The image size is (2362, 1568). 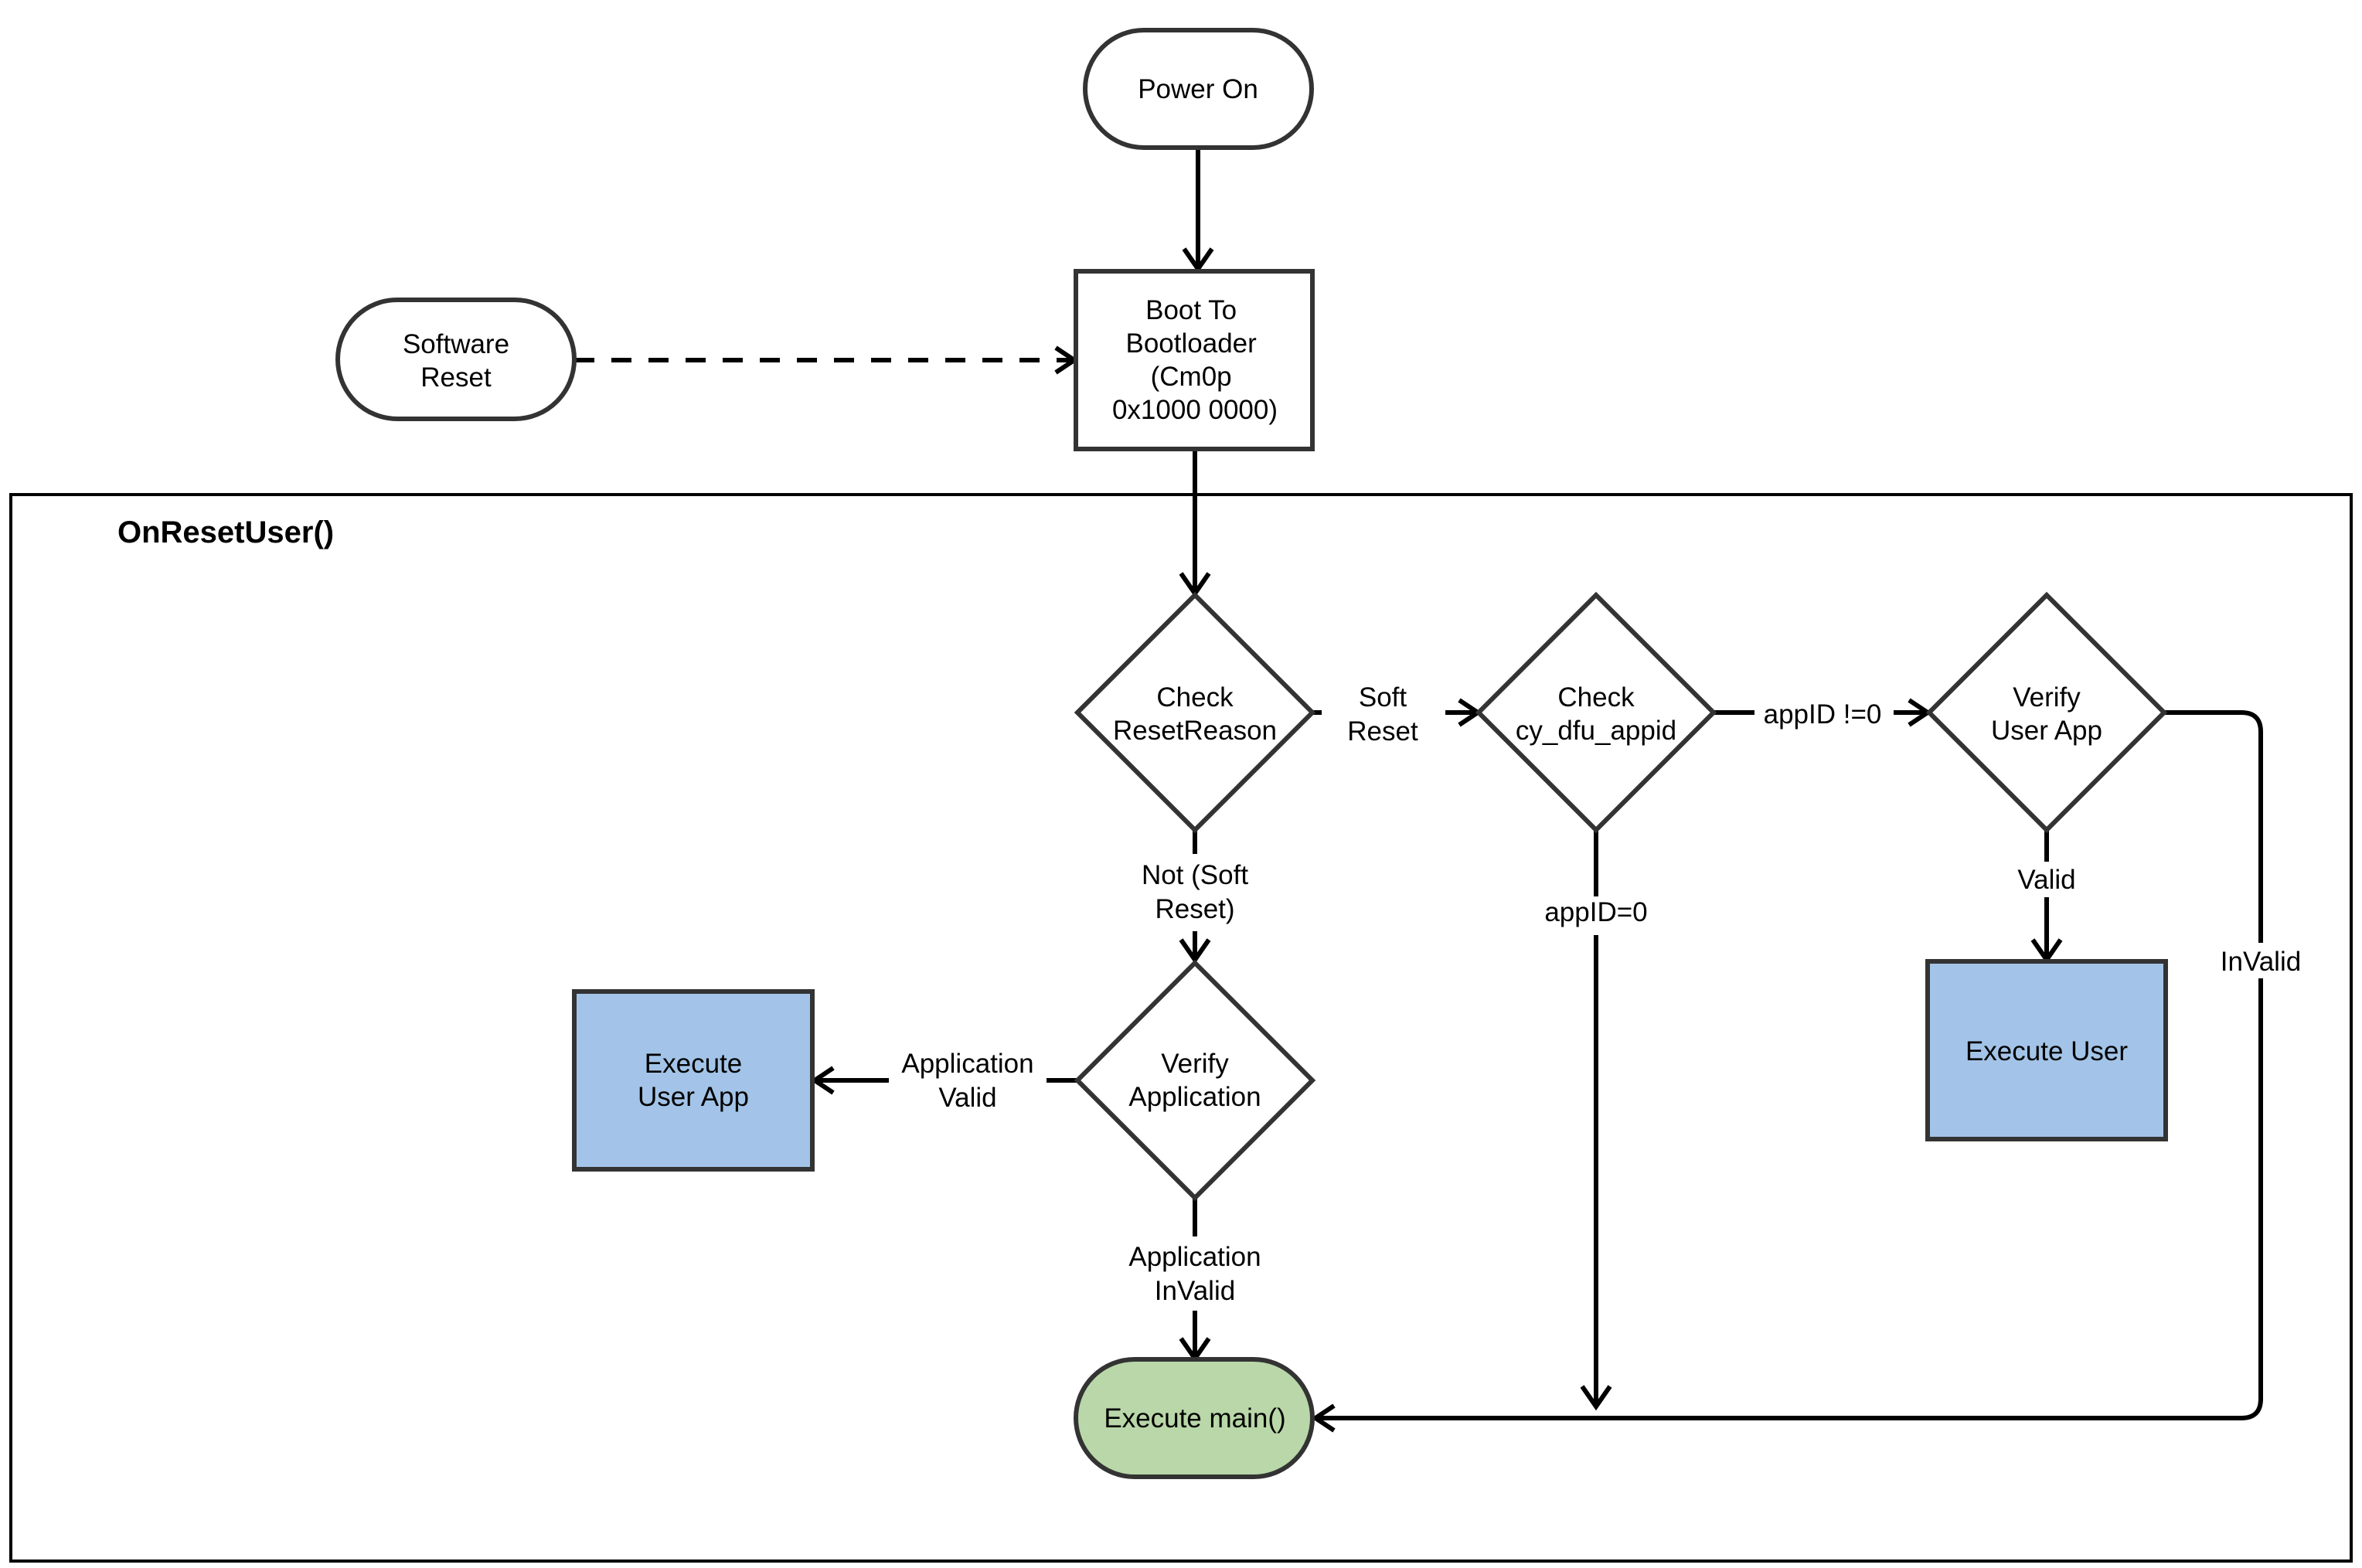 I want to click on label-valid: Valid, so click(x=2046, y=880).